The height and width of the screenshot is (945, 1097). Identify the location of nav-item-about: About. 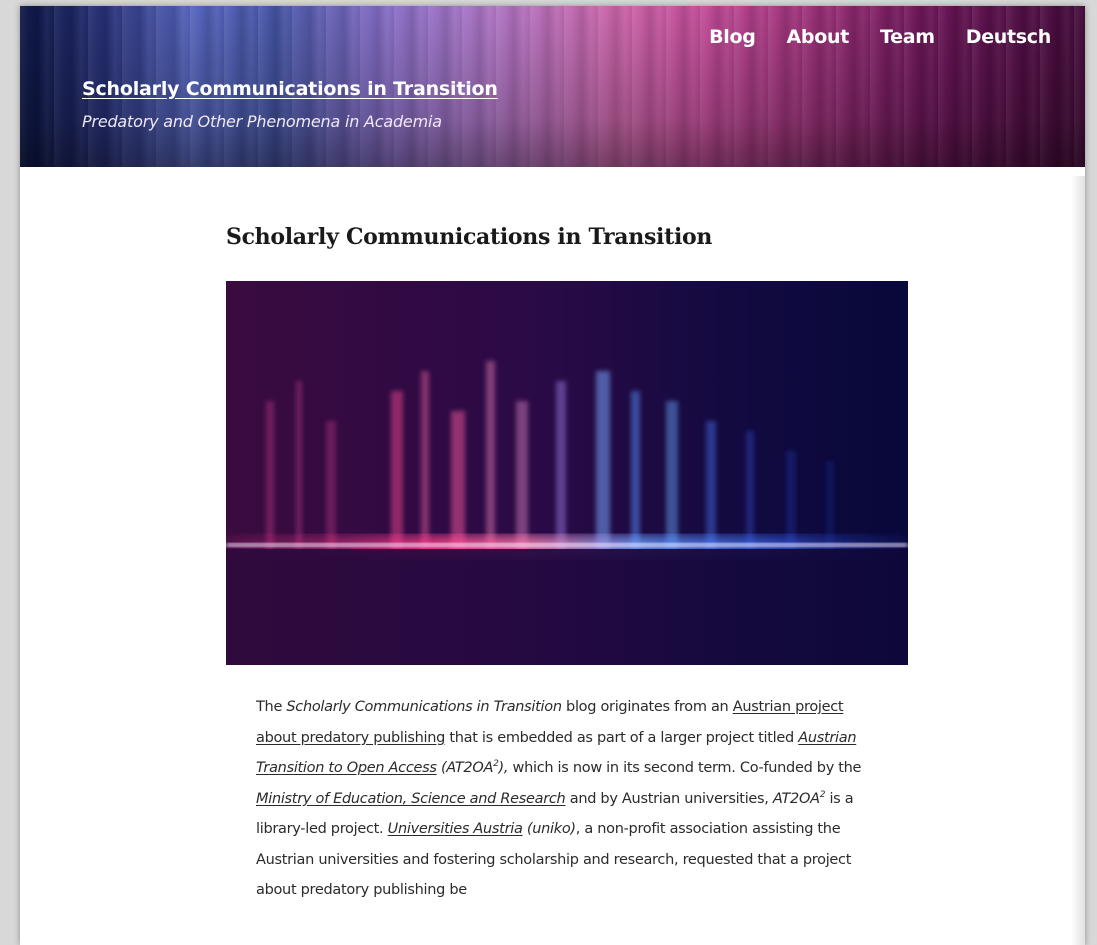
(818, 37).